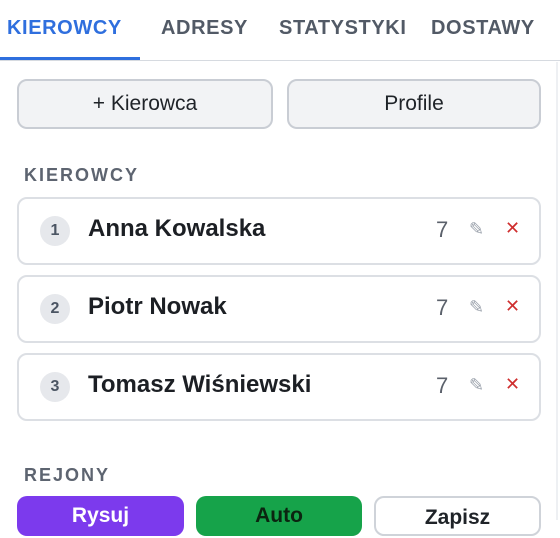 This screenshot has height=538, width=560. Describe the element at coordinates (279, 231) in the screenshot. I see `driver-card: 1 Anna Kowalska 7 ✎ ✕` at that location.